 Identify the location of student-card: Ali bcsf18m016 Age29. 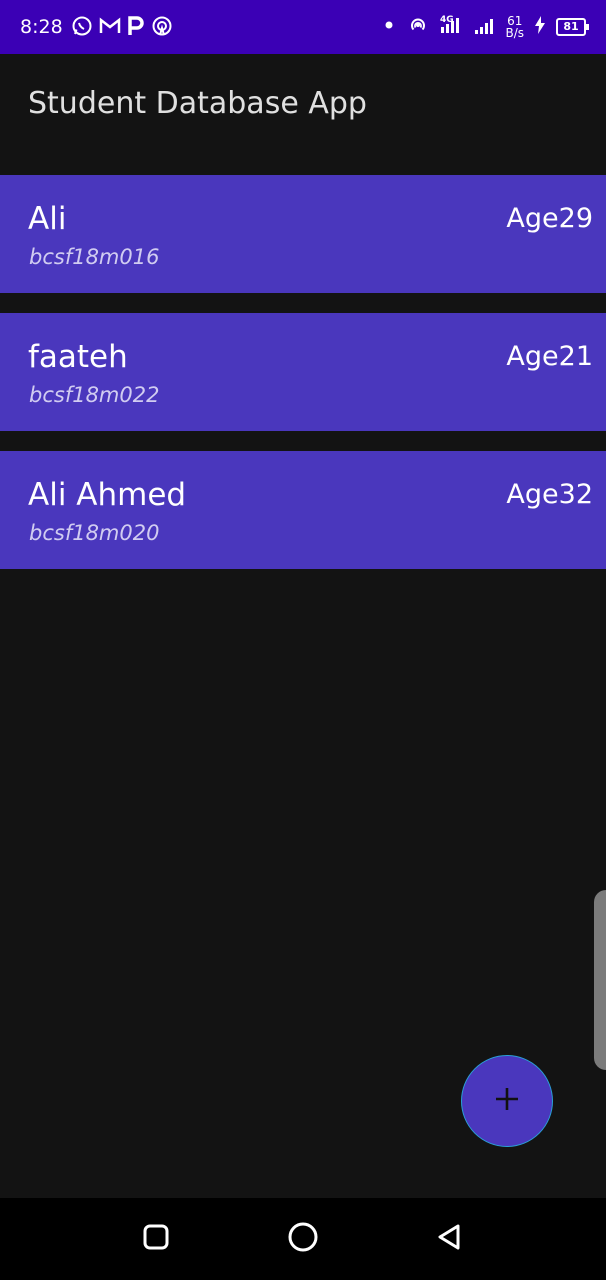
(303, 234).